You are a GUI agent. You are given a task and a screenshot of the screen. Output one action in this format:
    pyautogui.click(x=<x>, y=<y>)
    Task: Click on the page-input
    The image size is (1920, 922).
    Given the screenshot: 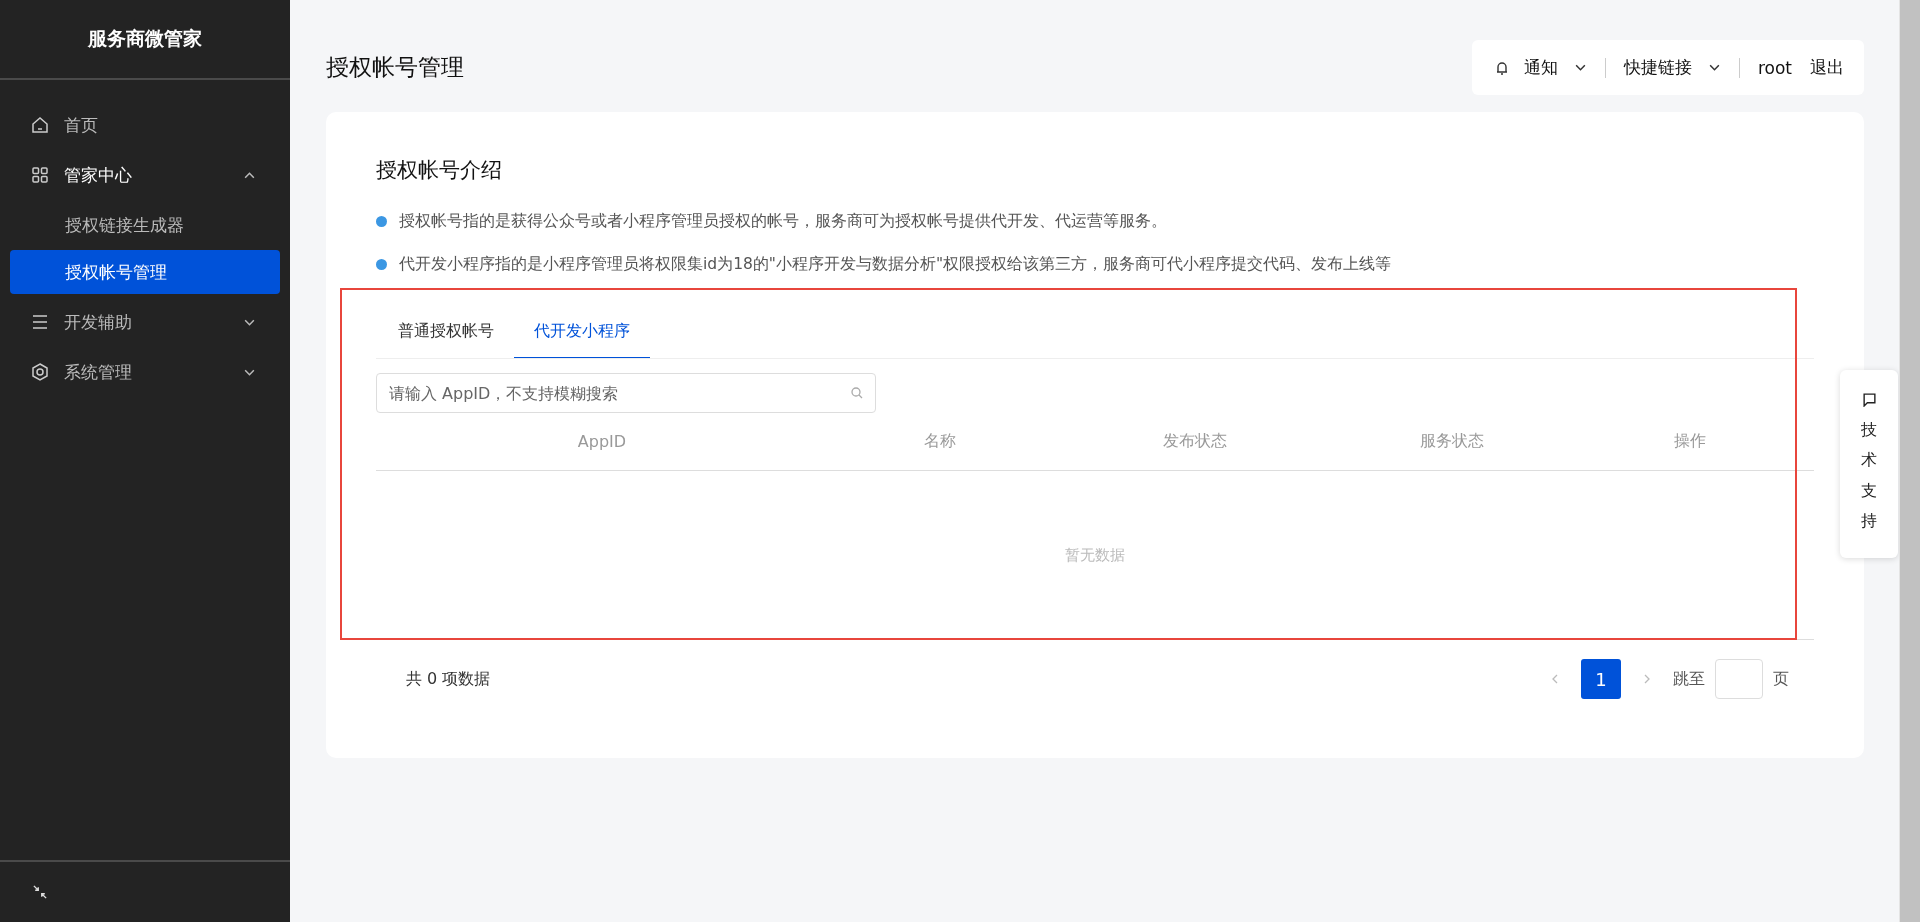 What is the action you would take?
    pyautogui.click(x=1739, y=679)
    